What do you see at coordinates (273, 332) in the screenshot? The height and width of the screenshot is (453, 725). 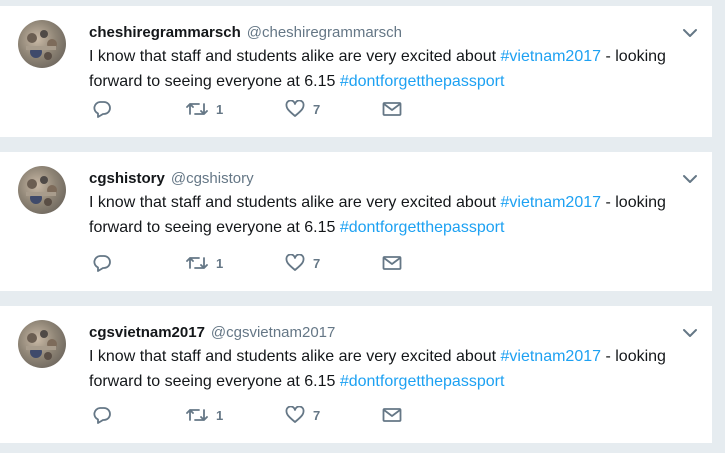 I see `user-handle: @cgsvietnam2017` at bounding box center [273, 332].